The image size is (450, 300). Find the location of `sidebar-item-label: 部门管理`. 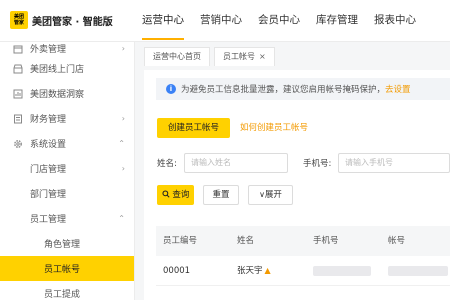

sidebar-item-label: 部门管理 is located at coordinates (48, 195).